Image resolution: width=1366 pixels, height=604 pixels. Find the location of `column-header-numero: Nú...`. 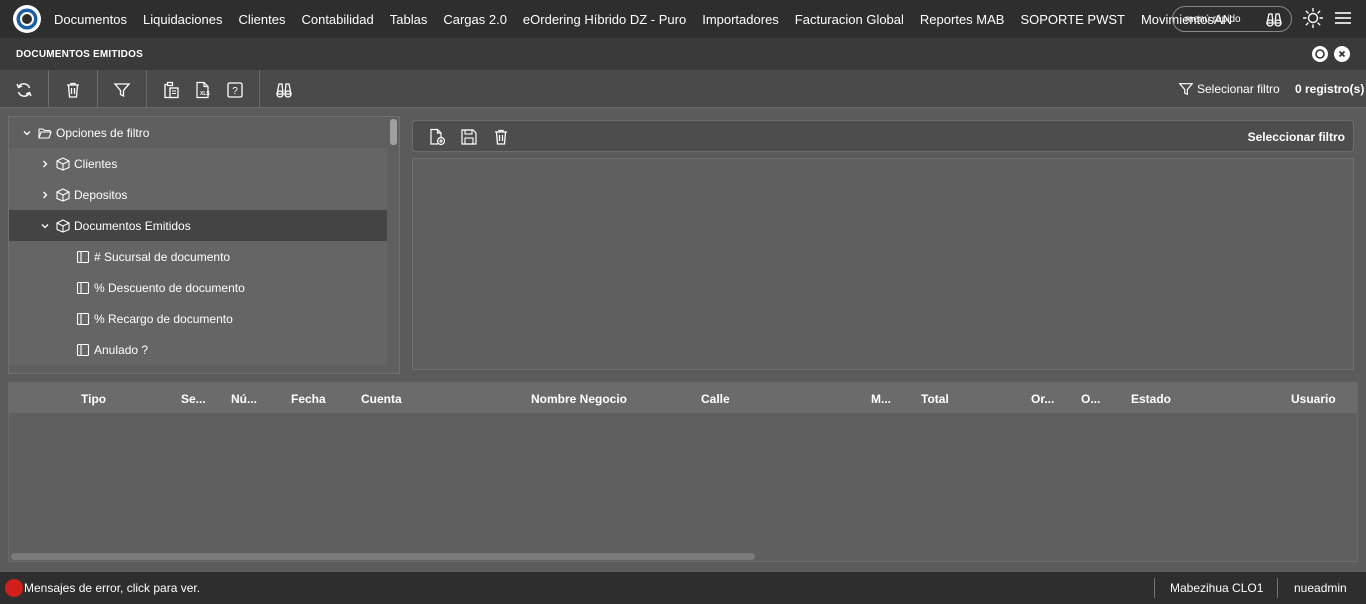

column-header-numero: Nú... is located at coordinates (244, 399).